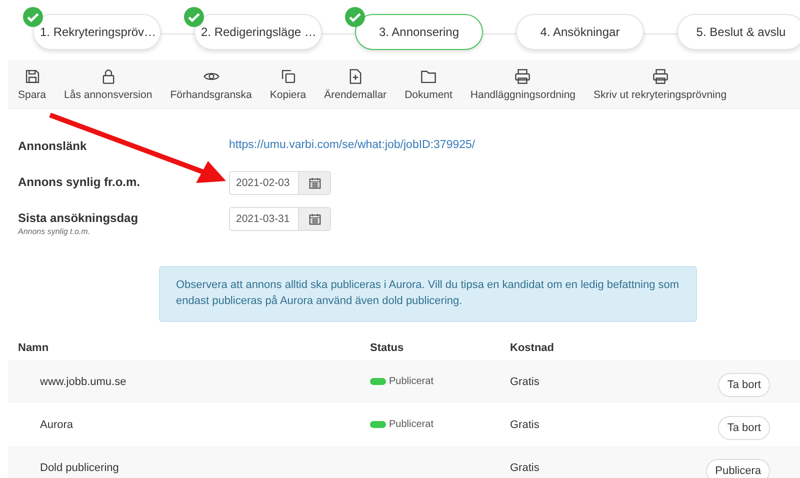 The image size is (800, 478). What do you see at coordinates (55, 231) in the screenshot?
I see `field-hint: Annons synlig t.o.m.` at bounding box center [55, 231].